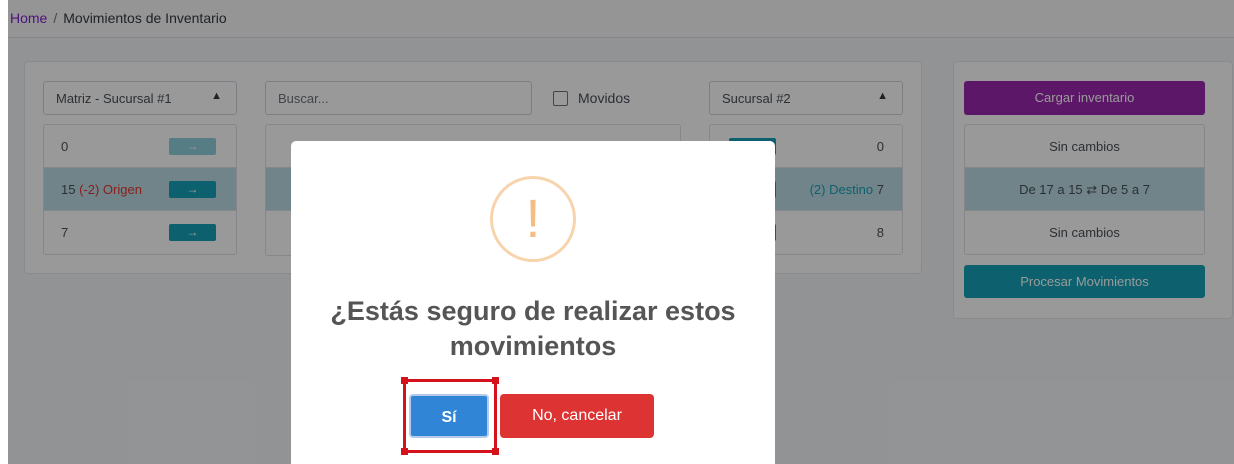  What do you see at coordinates (533, 219) in the screenshot?
I see `warning-icon: !` at bounding box center [533, 219].